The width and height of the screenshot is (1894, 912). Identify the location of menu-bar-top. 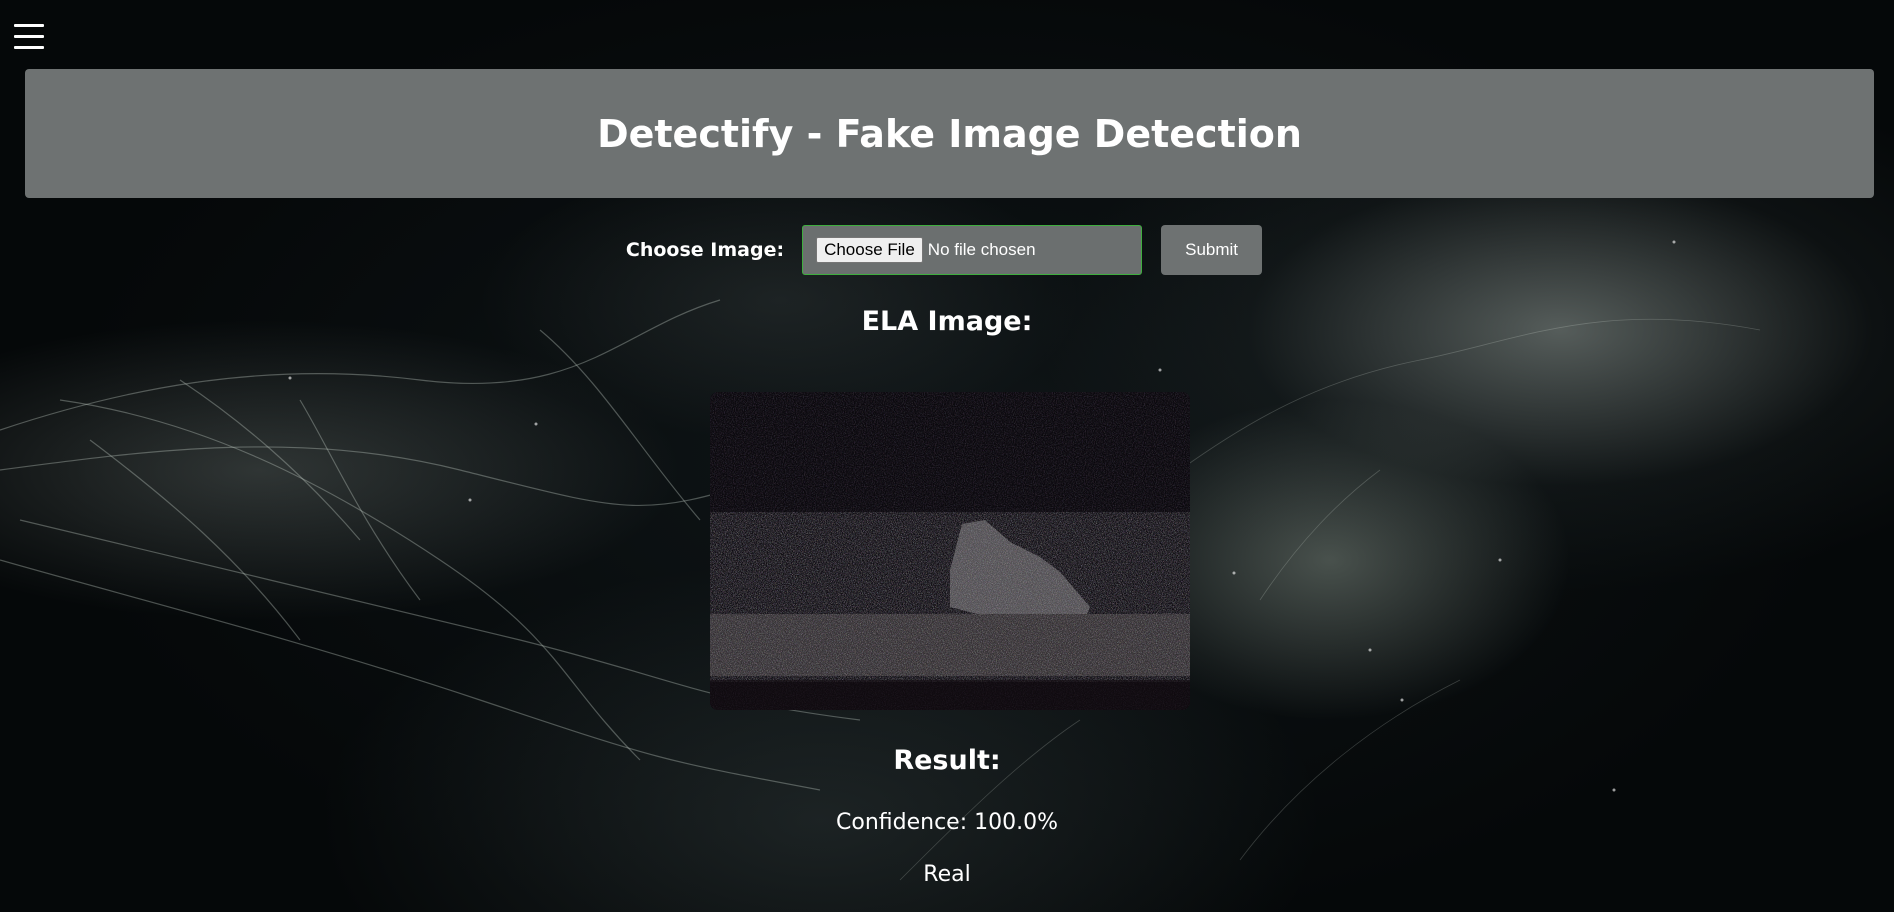
(29, 25).